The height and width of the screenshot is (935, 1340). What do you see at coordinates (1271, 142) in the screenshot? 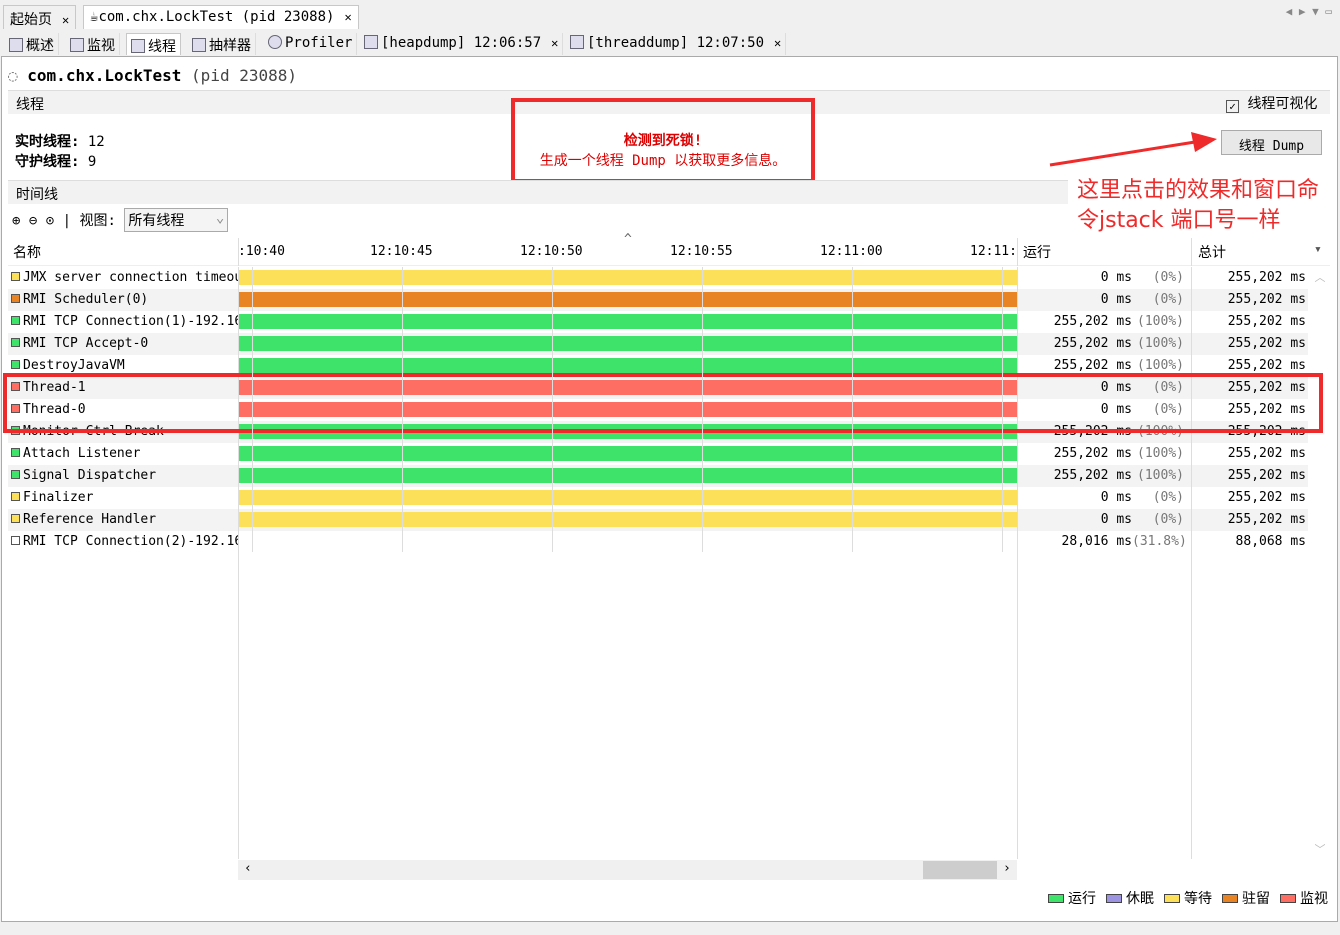
I see `thread-dump-button: 线程 Dump` at bounding box center [1271, 142].